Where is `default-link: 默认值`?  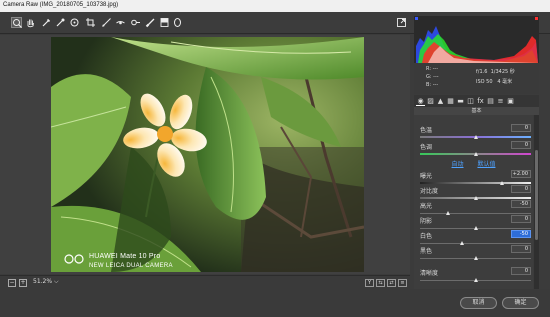
default-link: 默认值 is located at coordinates (486, 164).